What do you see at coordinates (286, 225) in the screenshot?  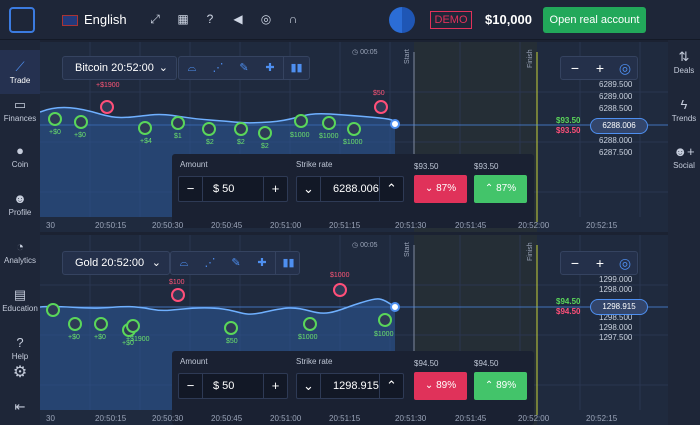 I see `time-tick: 20:51:00` at bounding box center [286, 225].